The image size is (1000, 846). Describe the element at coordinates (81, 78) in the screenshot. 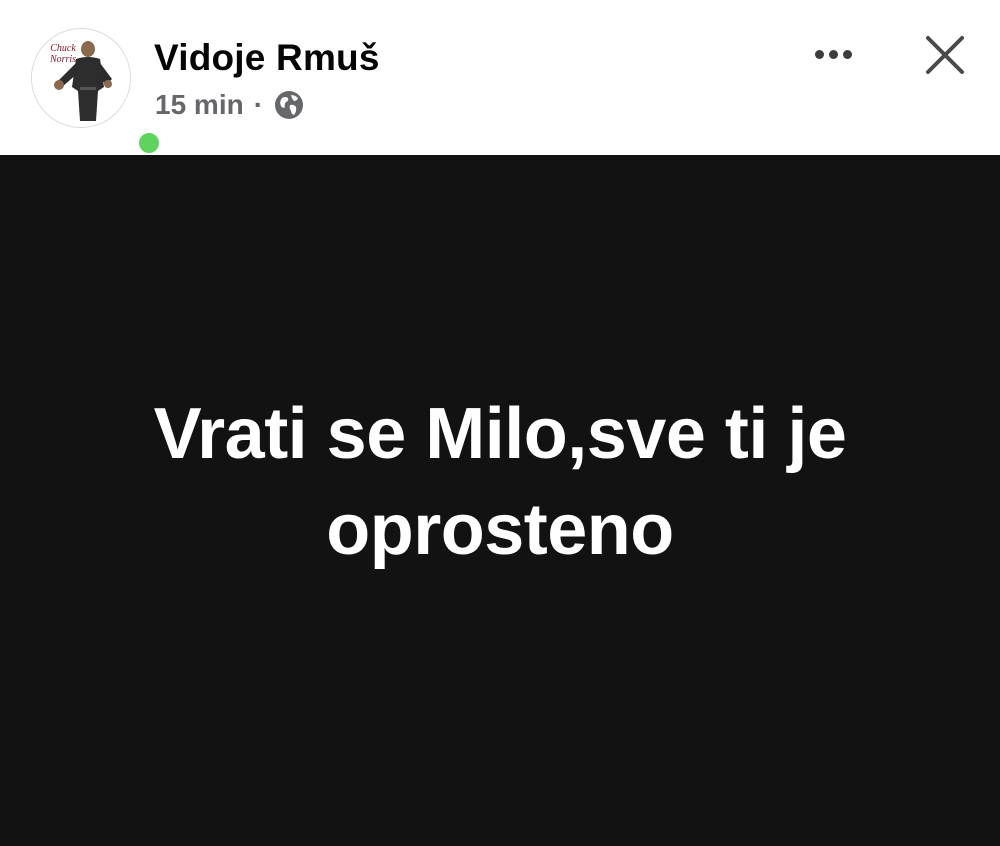

I see `avatar-image: Chuck Norris` at that location.